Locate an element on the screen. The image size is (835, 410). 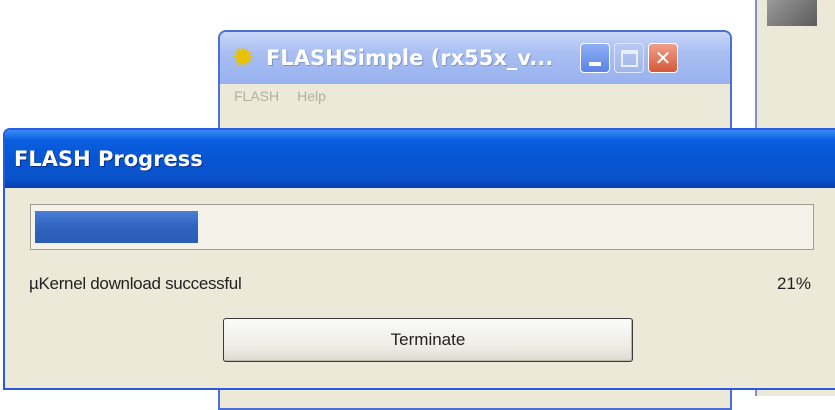
maximize-icon is located at coordinates (629, 58).